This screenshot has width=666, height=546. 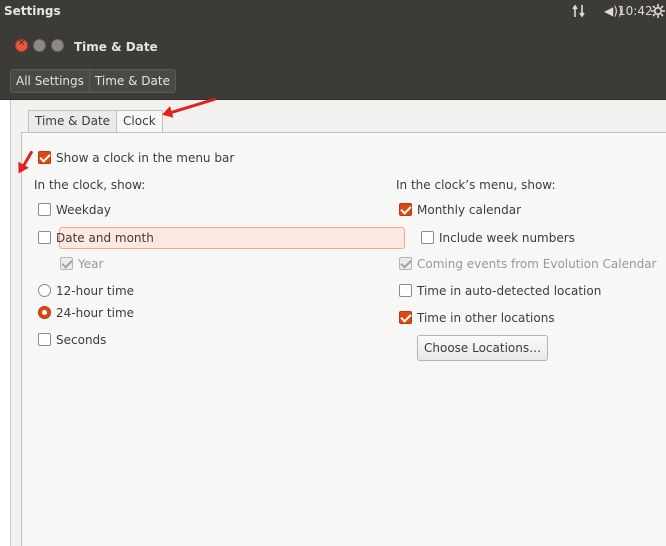 I want to click on hour24-radio, so click(x=44, y=312).